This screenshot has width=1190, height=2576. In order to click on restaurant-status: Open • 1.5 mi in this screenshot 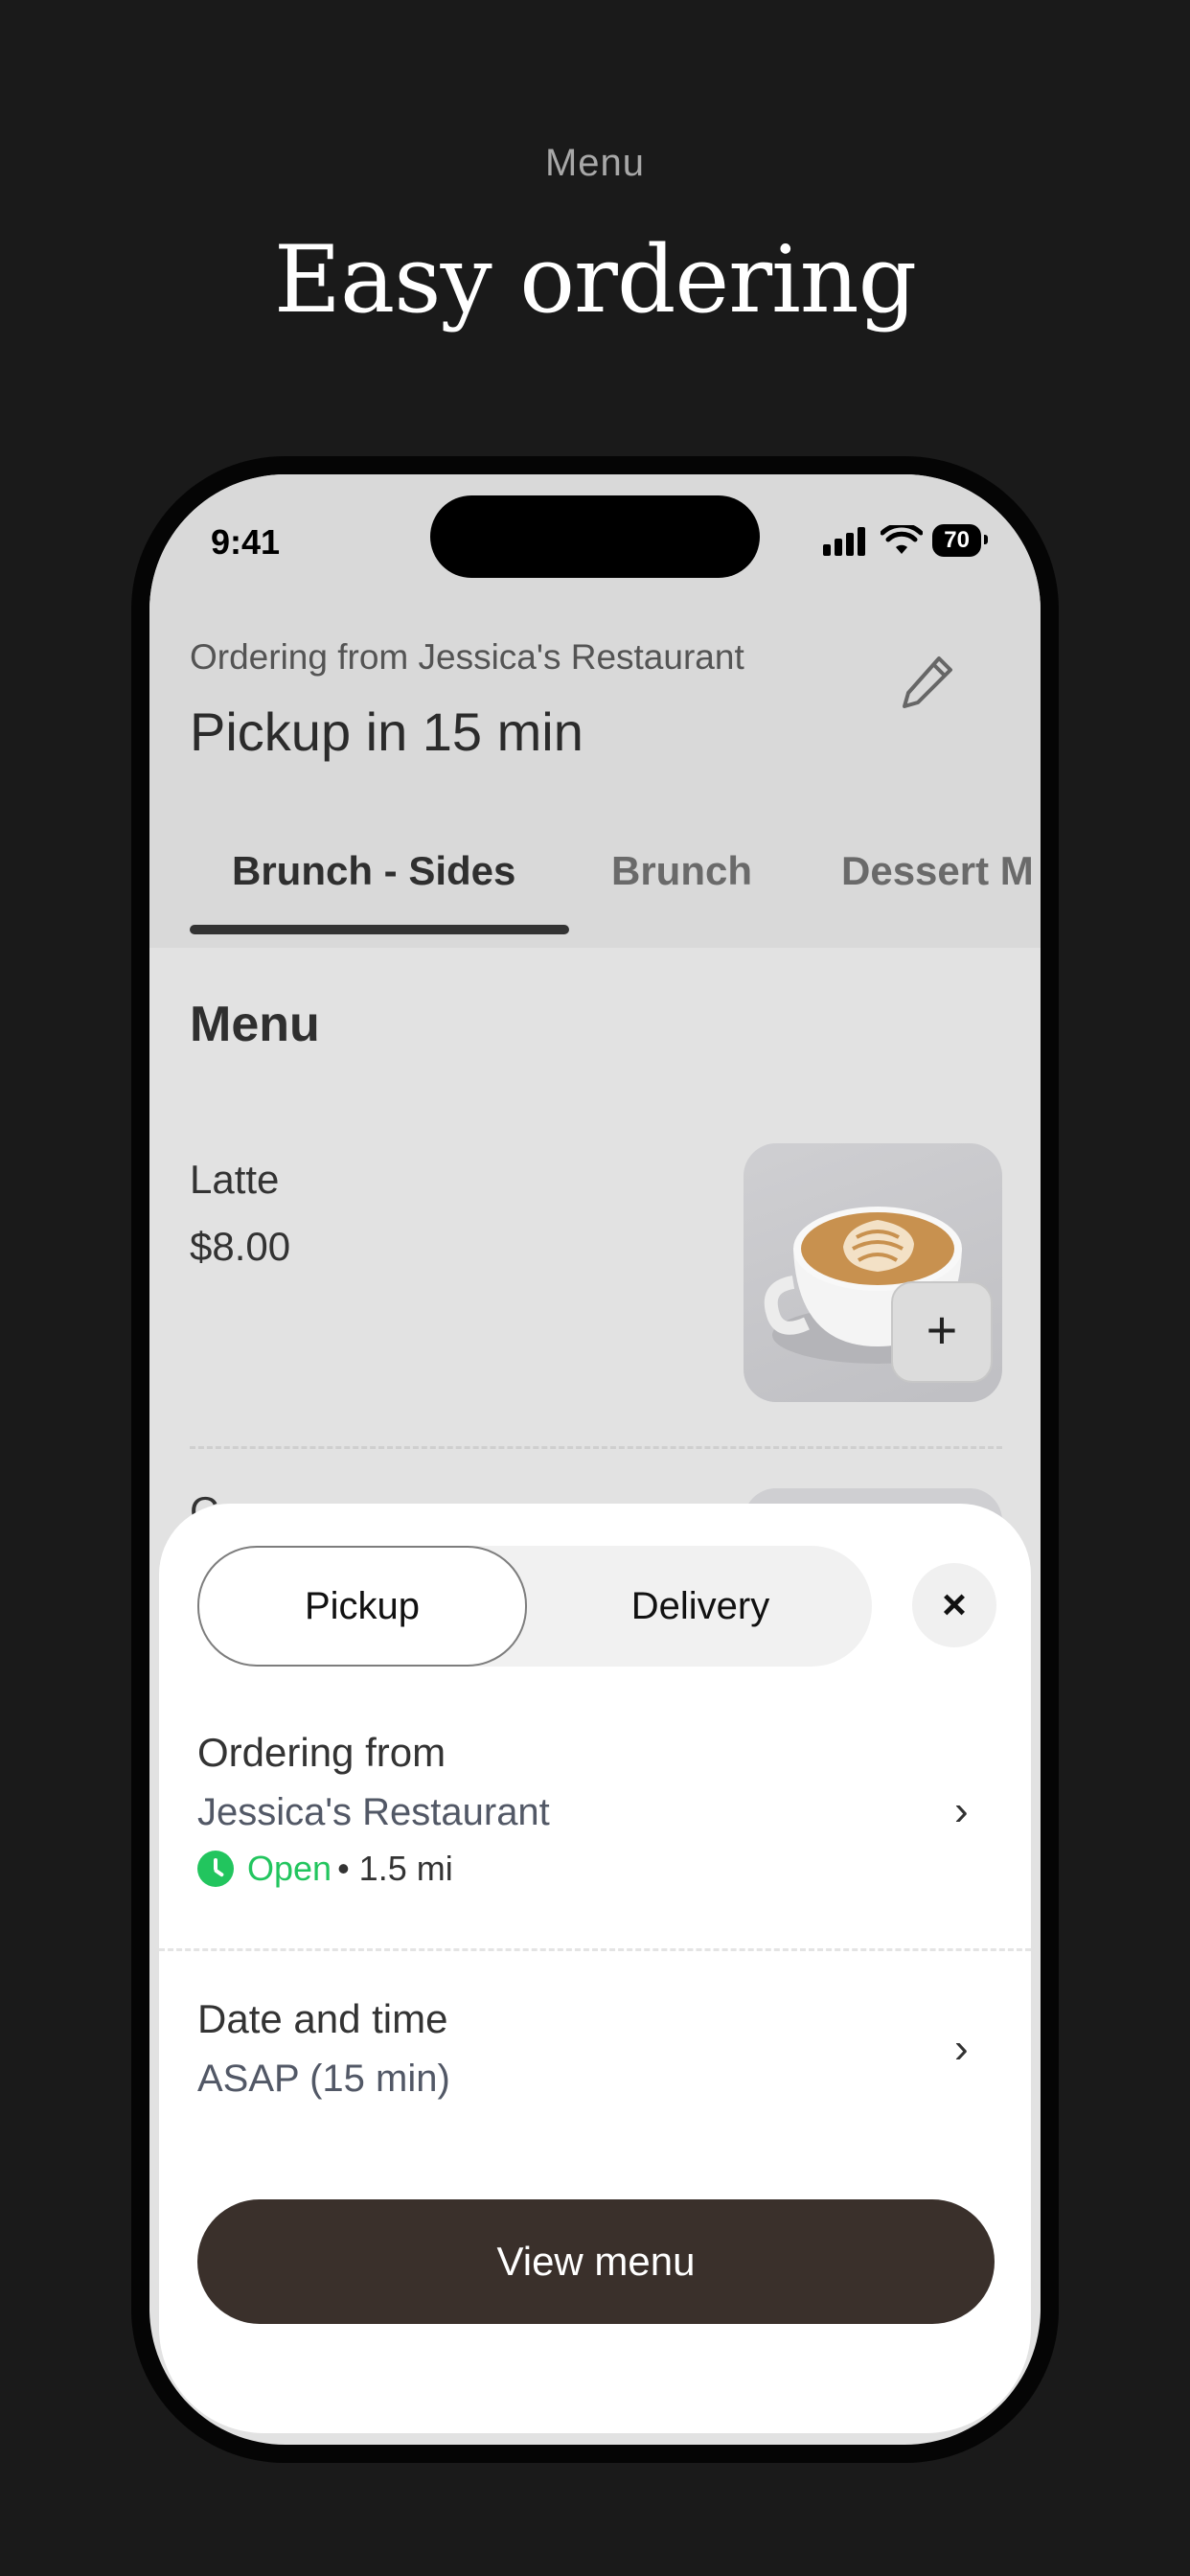, I will do `click(325, 1869)`.